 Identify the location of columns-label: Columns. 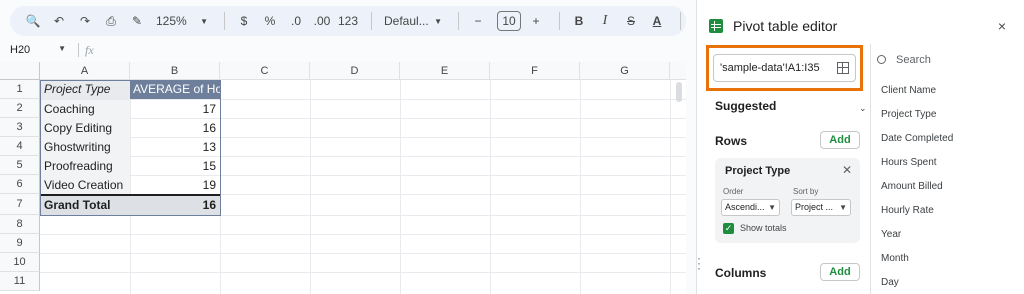
(741, 273).